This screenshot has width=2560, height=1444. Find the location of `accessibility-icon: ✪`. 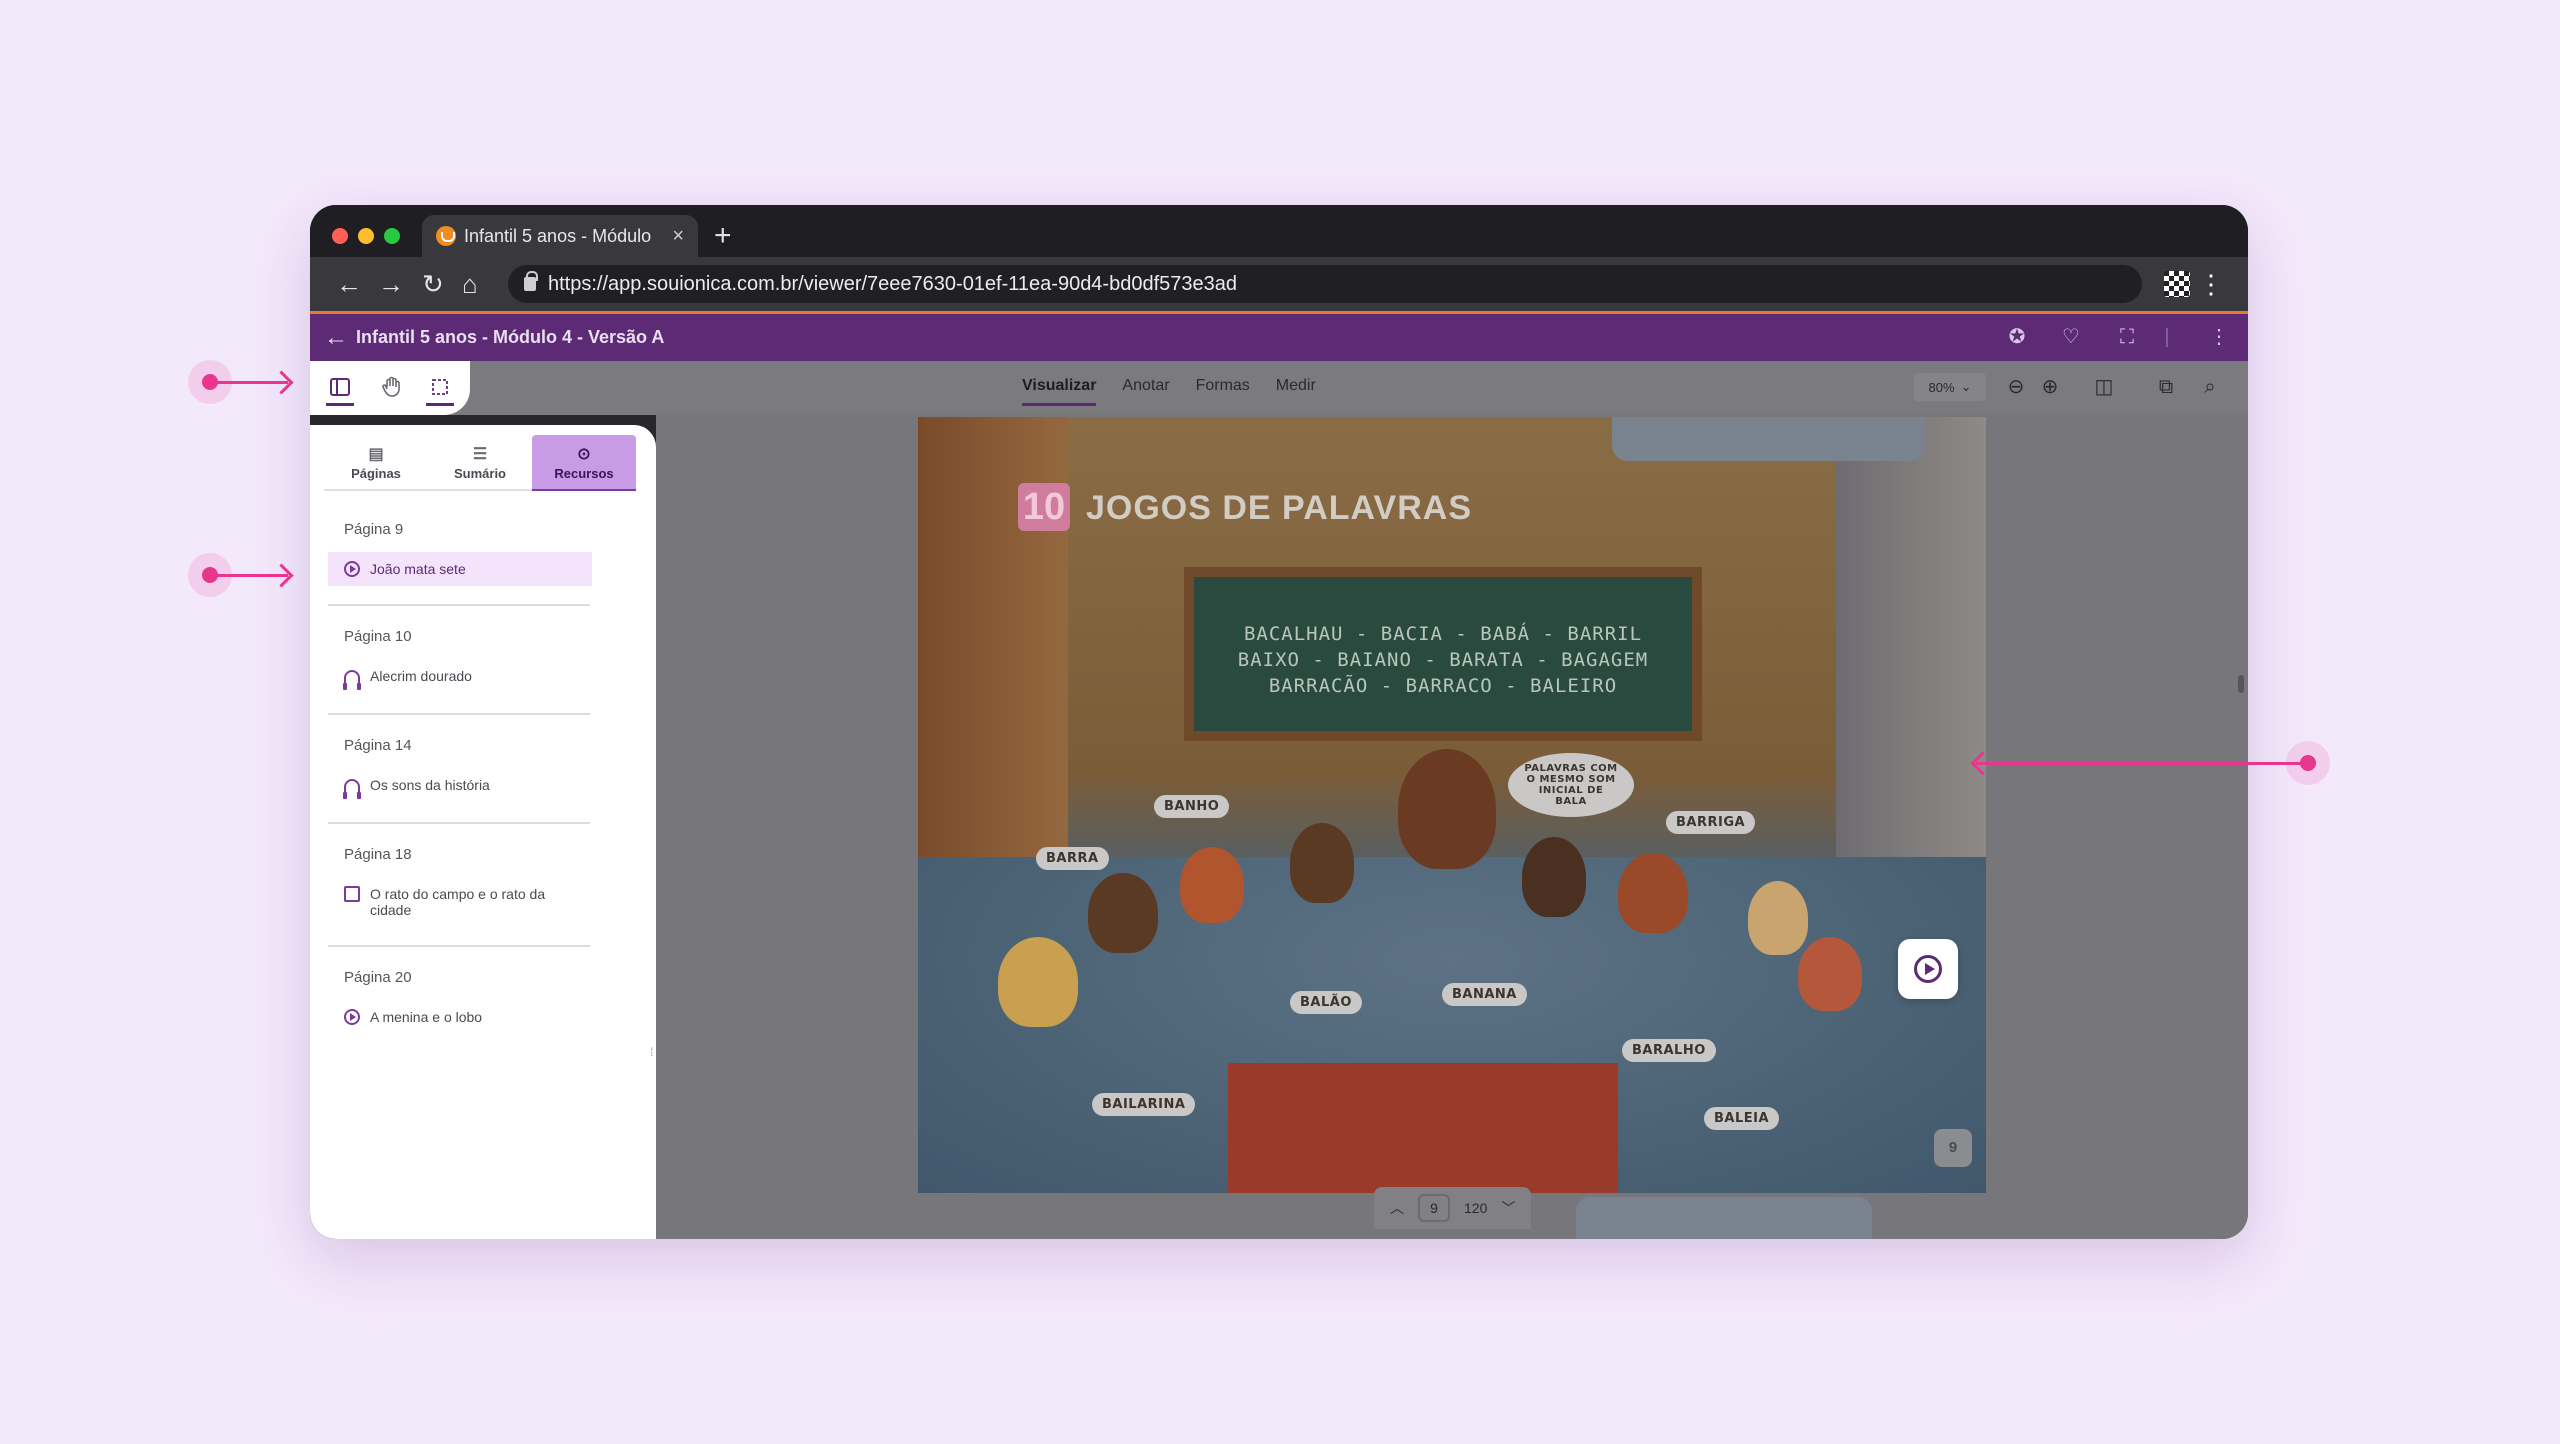

accessibility-icon: ✪ is located at coordinates (2017, 337).